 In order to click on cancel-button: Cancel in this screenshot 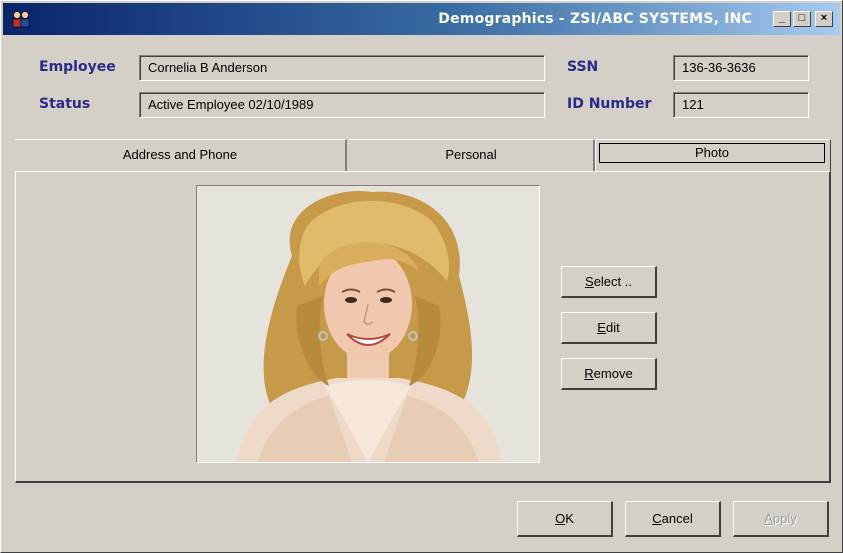, I will do `click(673, 519)`.